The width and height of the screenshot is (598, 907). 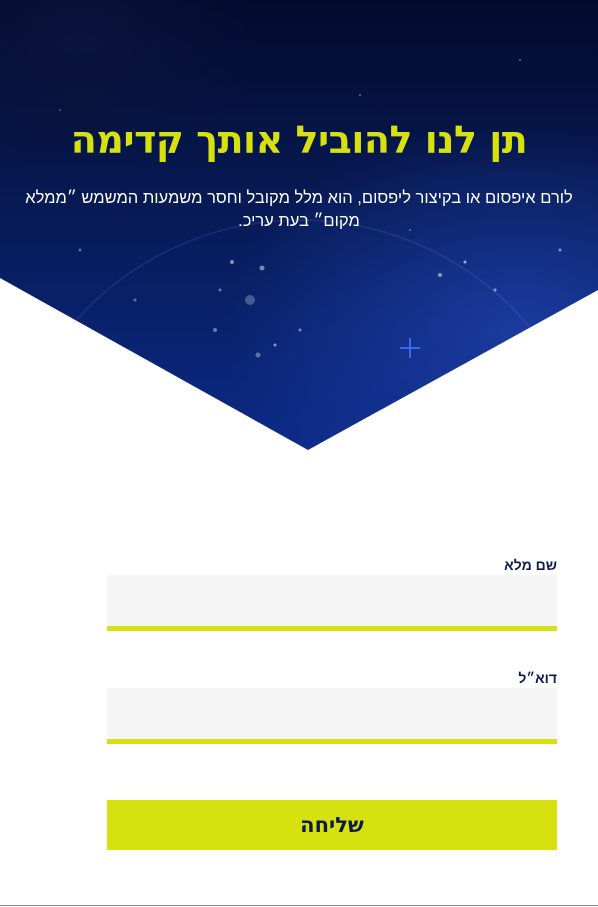 What do you see at coordinates (299, 140) in the screenshot?
I see `hero-title: תן לנו להוביל אותך קדימה` at bounding box center [299, 140].